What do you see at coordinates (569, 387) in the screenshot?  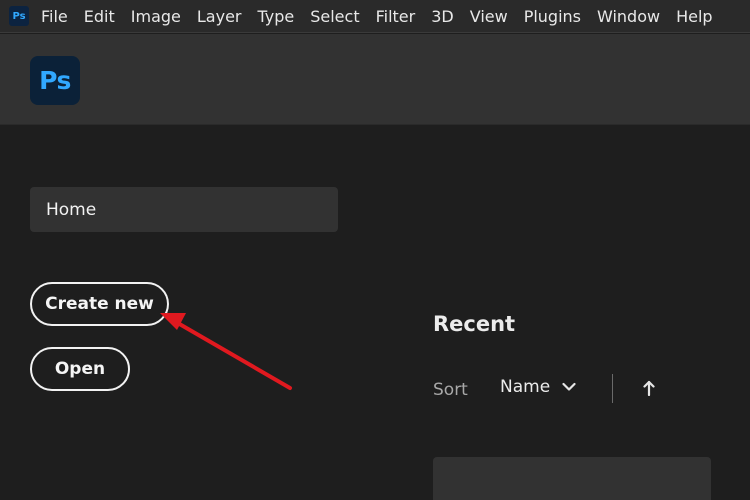 I see `chevron-down-icon` at bounding box center [569, 387].